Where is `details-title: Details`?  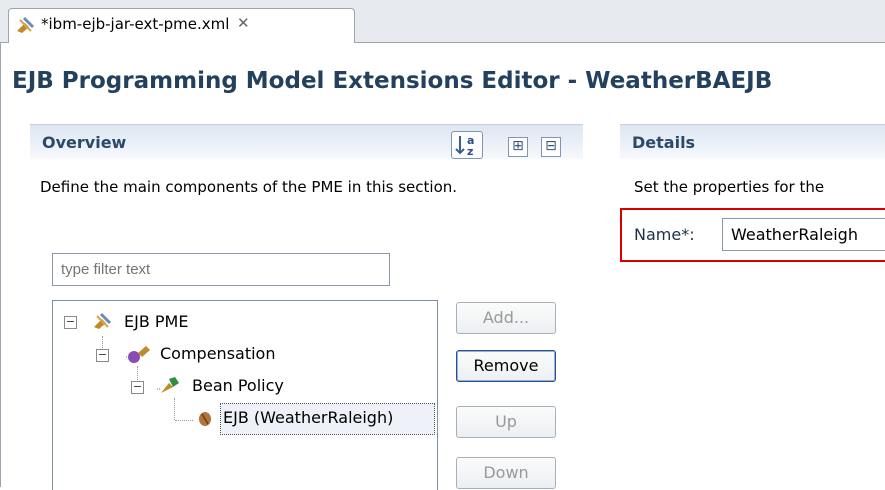 details-title: Details is located at coordinates (664, 142).